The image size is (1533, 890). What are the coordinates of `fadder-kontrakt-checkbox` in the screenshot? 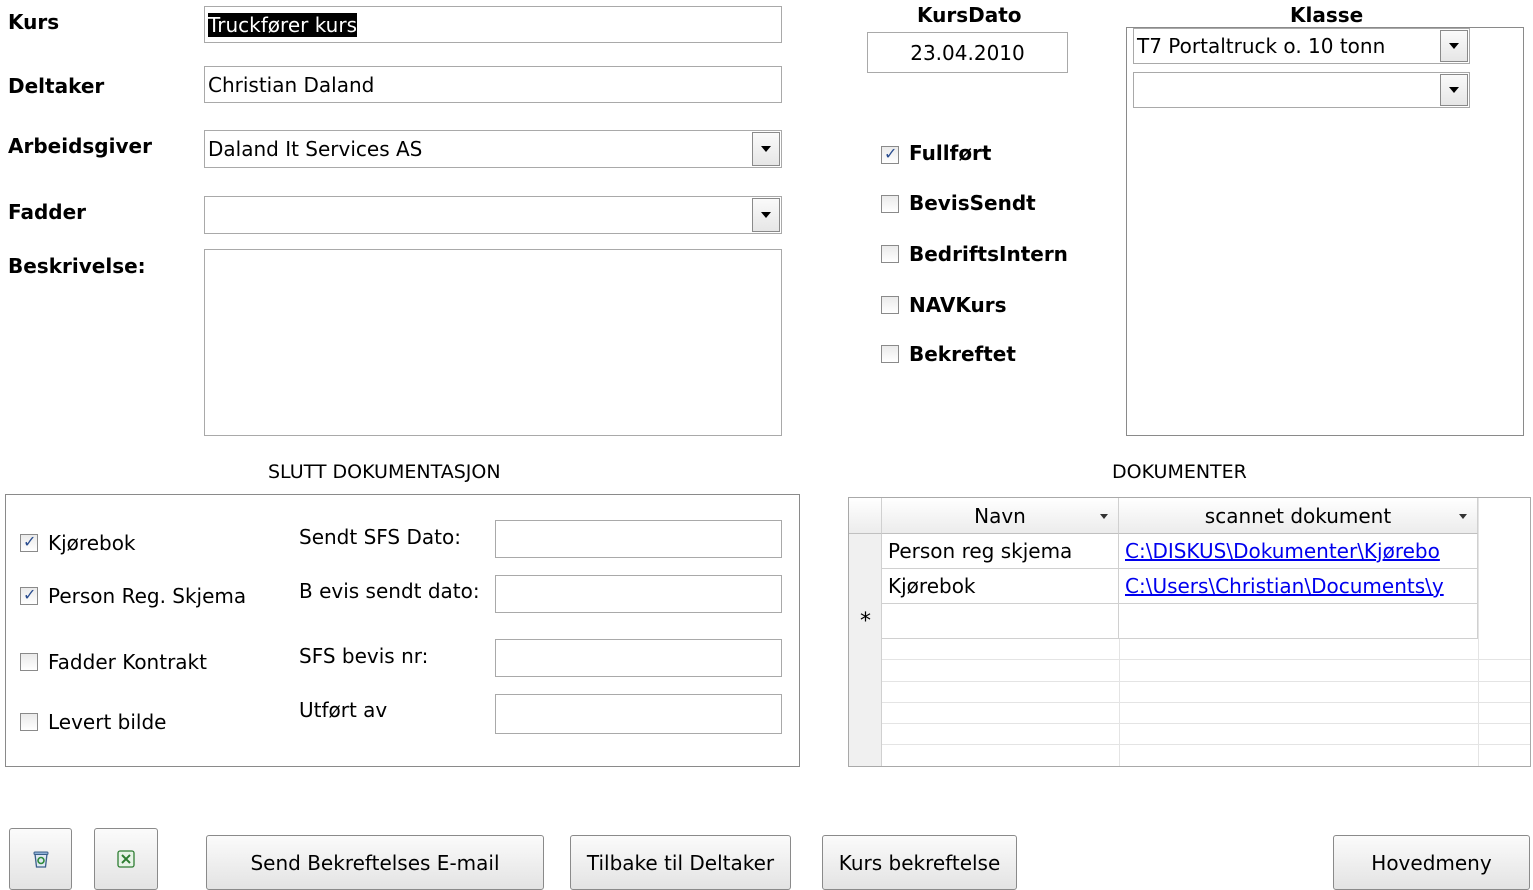 It's located at (29, 662).